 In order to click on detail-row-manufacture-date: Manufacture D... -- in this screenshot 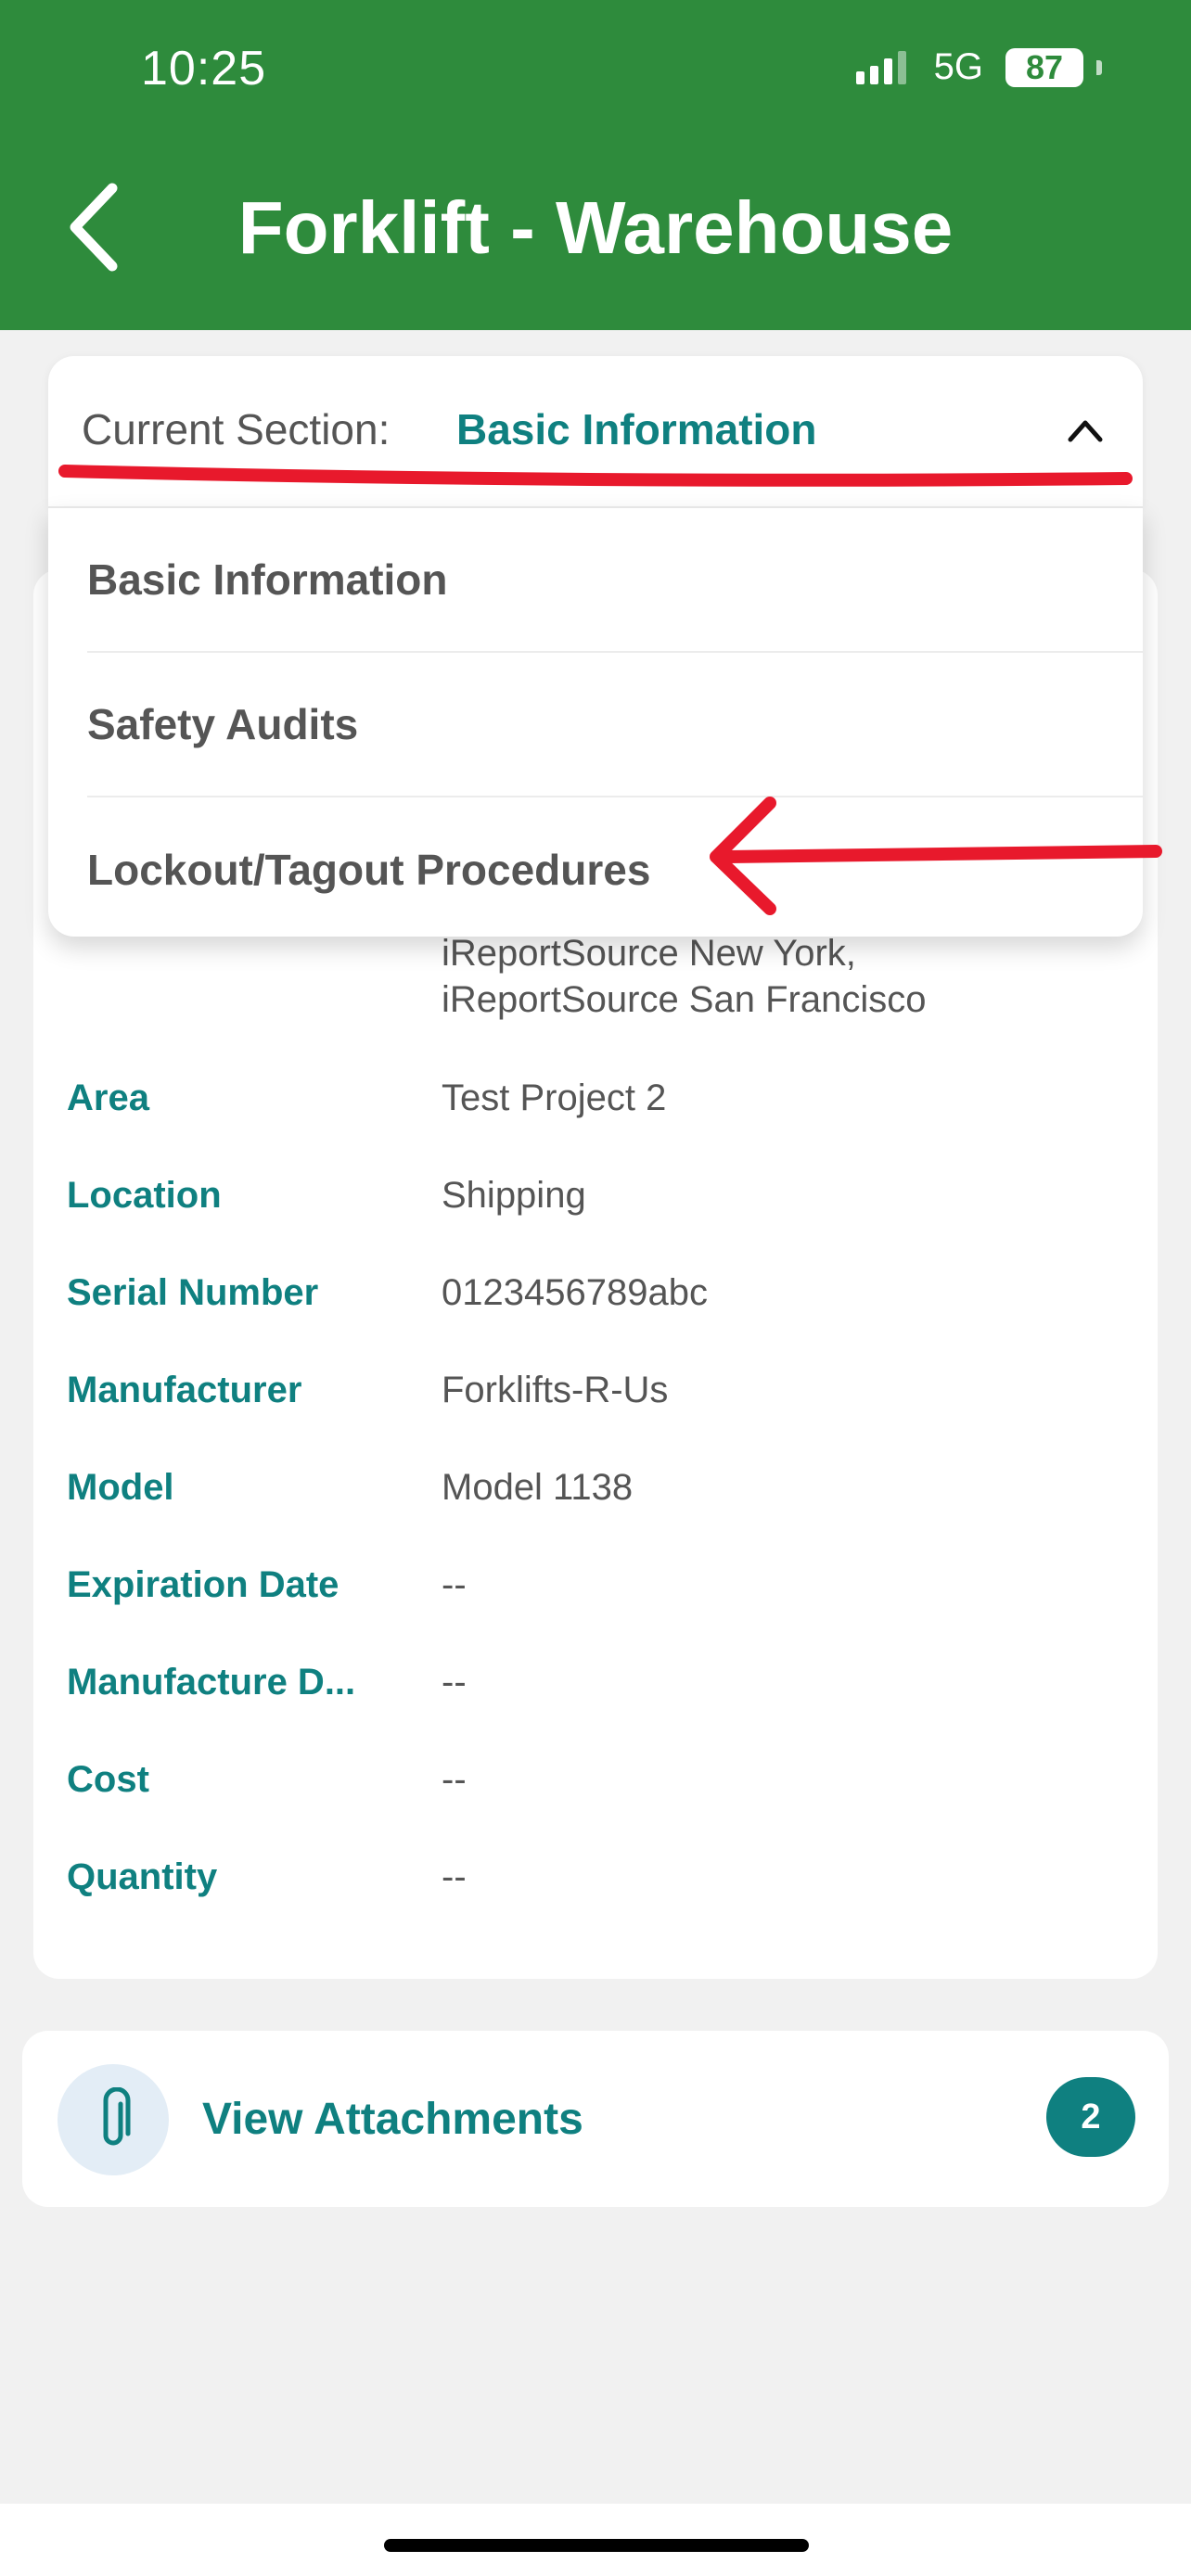, I will do `click(600, 1682)`.